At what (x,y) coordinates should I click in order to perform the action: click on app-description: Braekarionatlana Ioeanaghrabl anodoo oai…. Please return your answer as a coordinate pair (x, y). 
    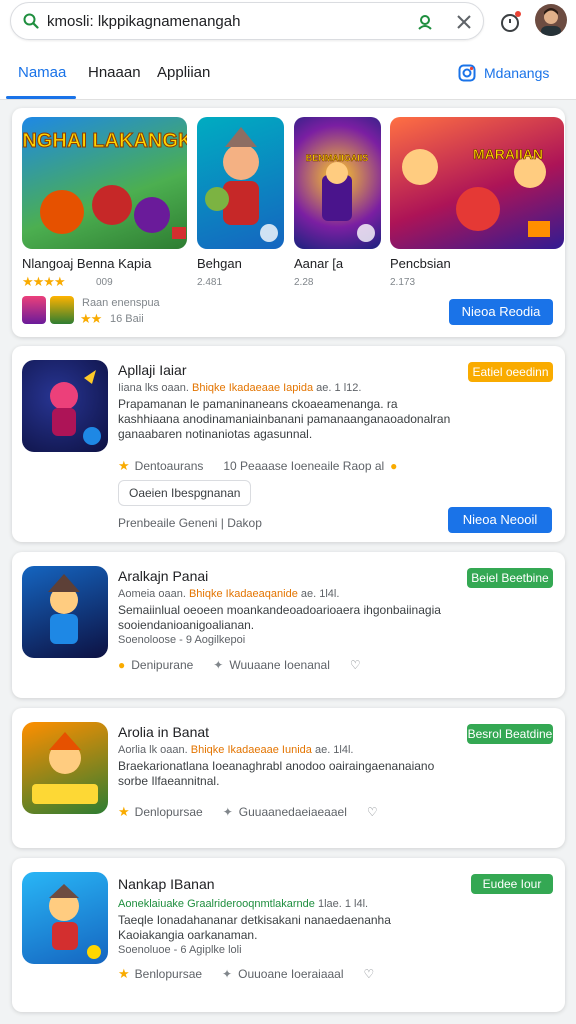
    Looking at the image, I should click on (276, 773).